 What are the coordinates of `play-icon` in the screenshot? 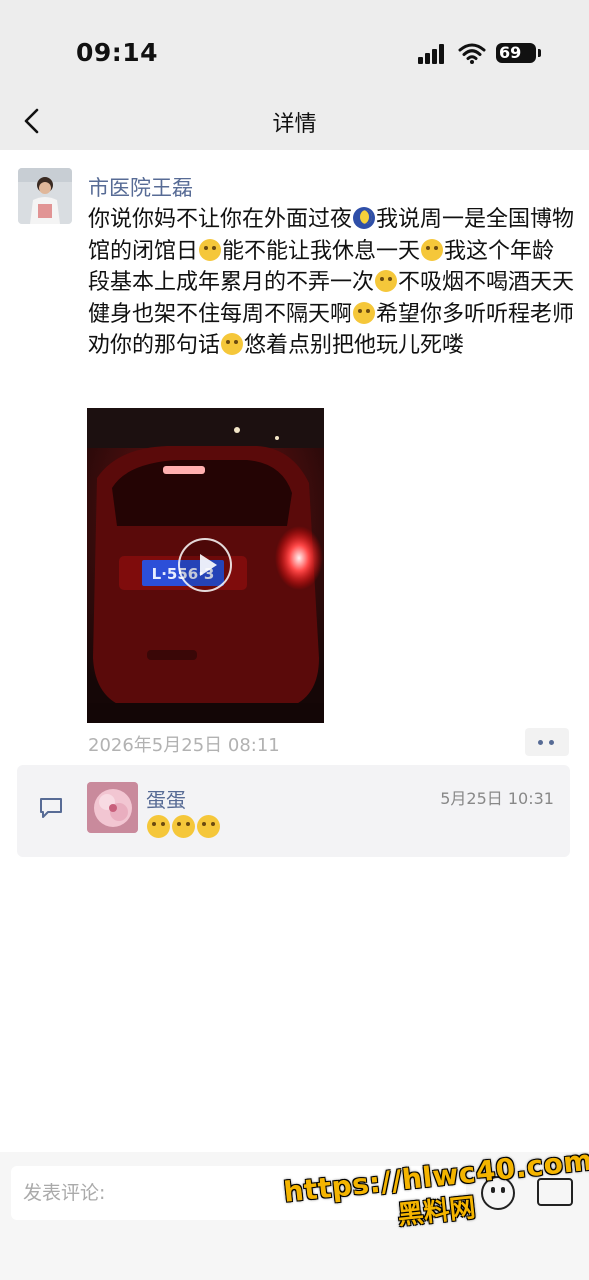 It's located at (205, 565).